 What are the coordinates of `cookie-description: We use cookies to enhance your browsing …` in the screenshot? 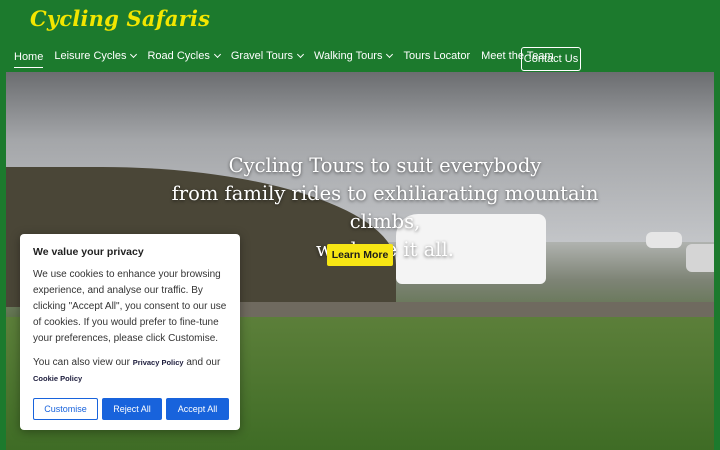 It's located at (130, 306).